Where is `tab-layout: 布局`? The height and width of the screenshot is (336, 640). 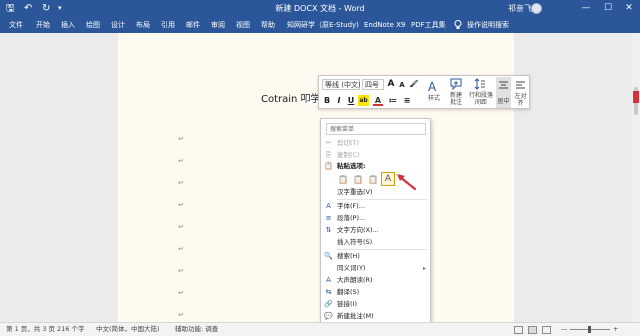
tab-layout: 布局 is located at coordinates (143, 25).